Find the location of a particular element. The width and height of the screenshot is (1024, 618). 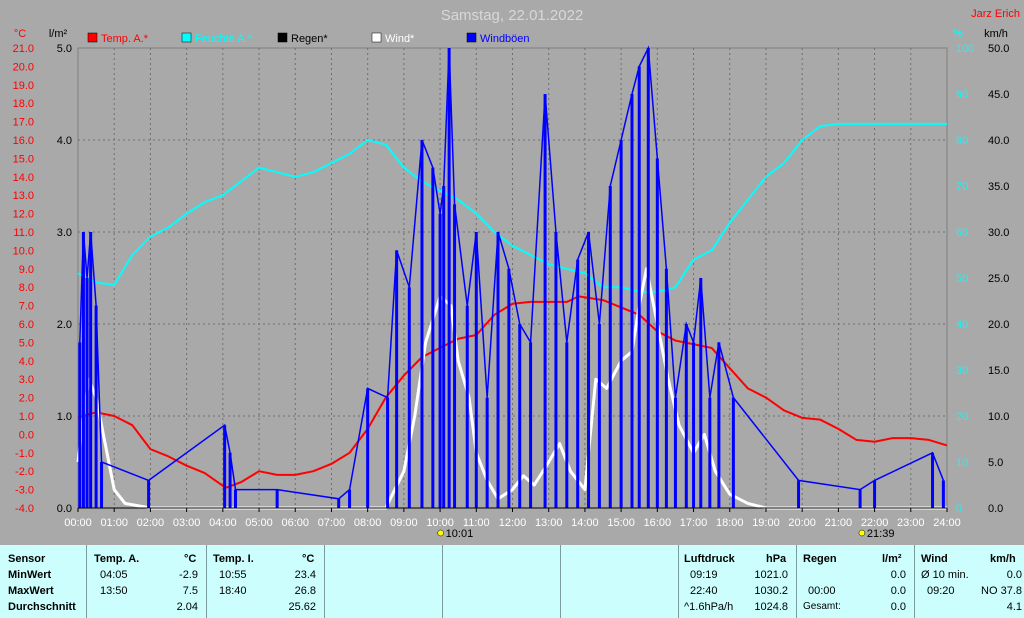

humidity-tick-label: 90 is located at coordinates (962, 95).